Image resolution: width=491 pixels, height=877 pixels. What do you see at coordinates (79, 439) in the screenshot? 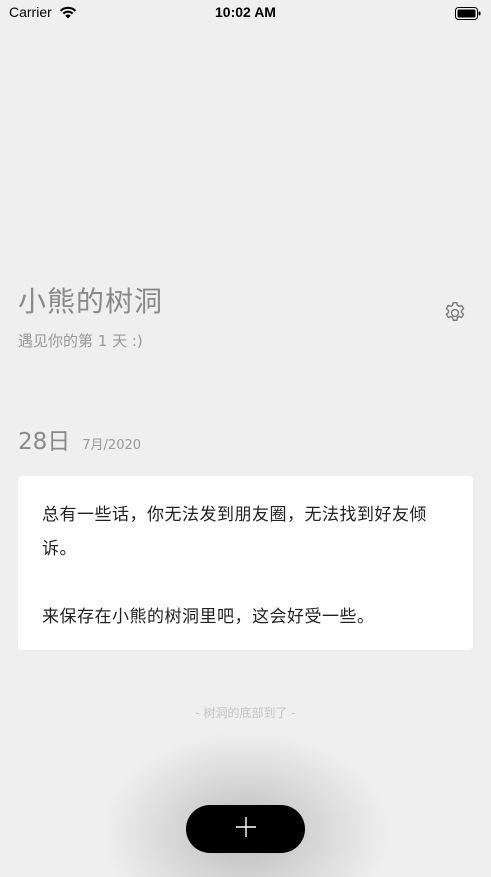
I see `entry-date: 28日 7月/2020` at bounding box center [79, 439].